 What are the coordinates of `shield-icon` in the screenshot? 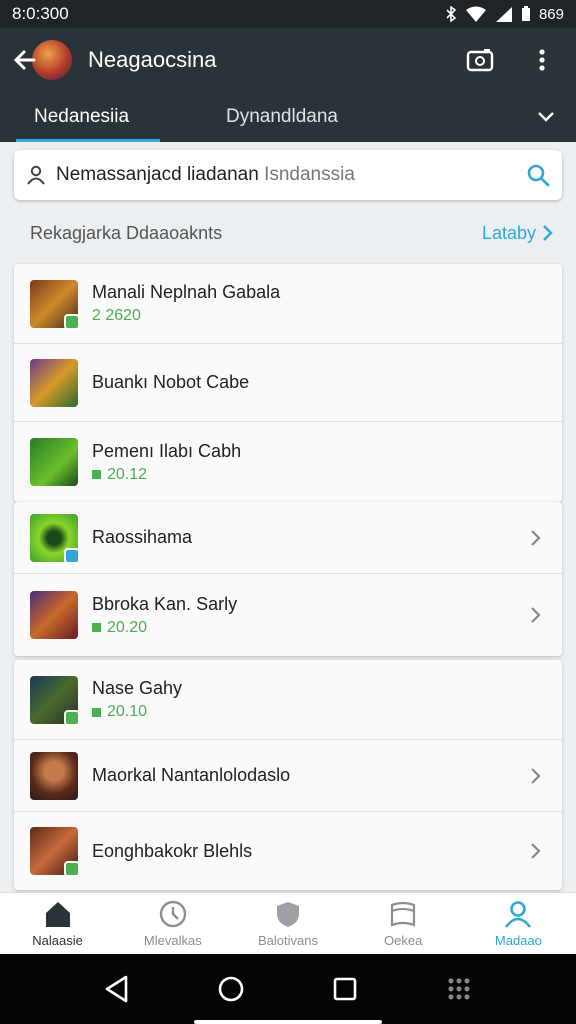 It's located at (288, 914).